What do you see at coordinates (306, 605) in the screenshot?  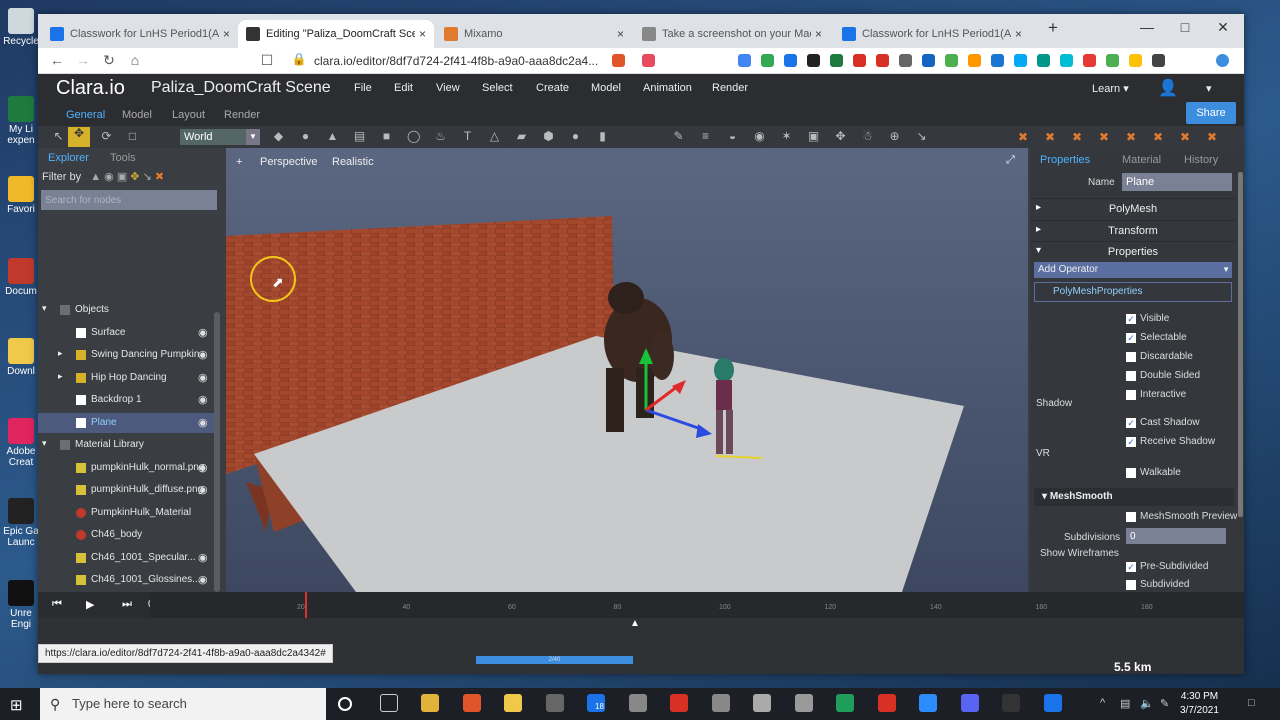 I see `playhead` at bounding box center [306, 605].